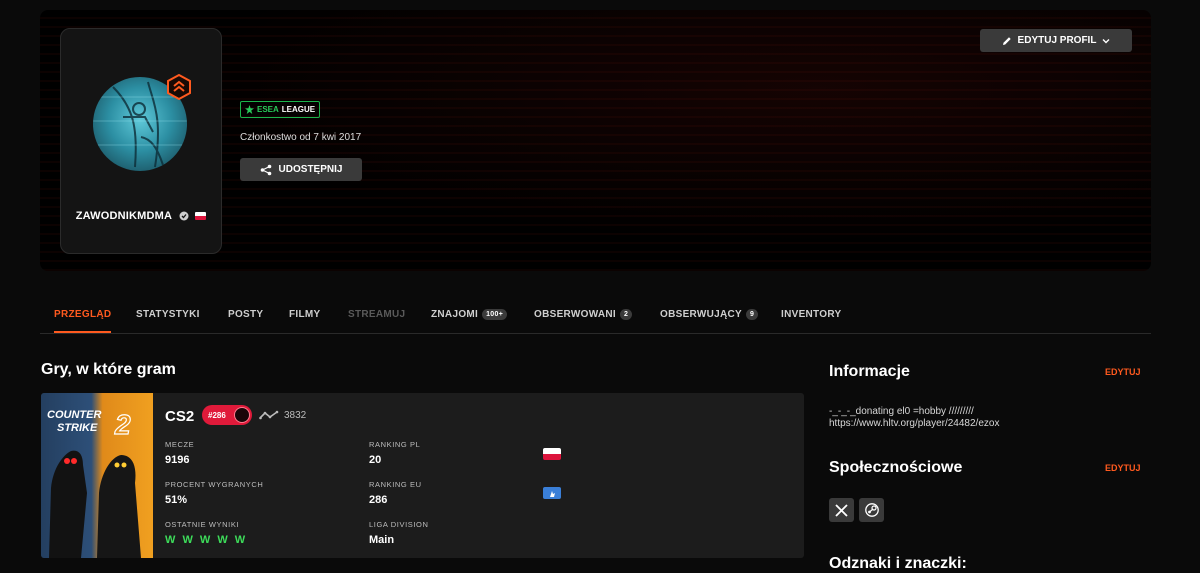 This screenshot has width=1200, height=573. I want to click on tab-znajomi: ZNAJOMI 100+, so click(469, 314).